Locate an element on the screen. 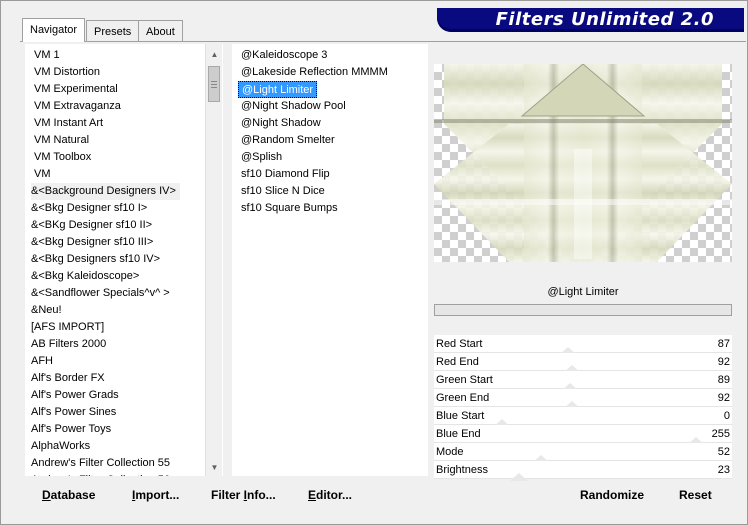 The width and height of the screenshot is (748, 525). scroll-up-arrow-icon: ▲ is located at coordinates (214, 54).